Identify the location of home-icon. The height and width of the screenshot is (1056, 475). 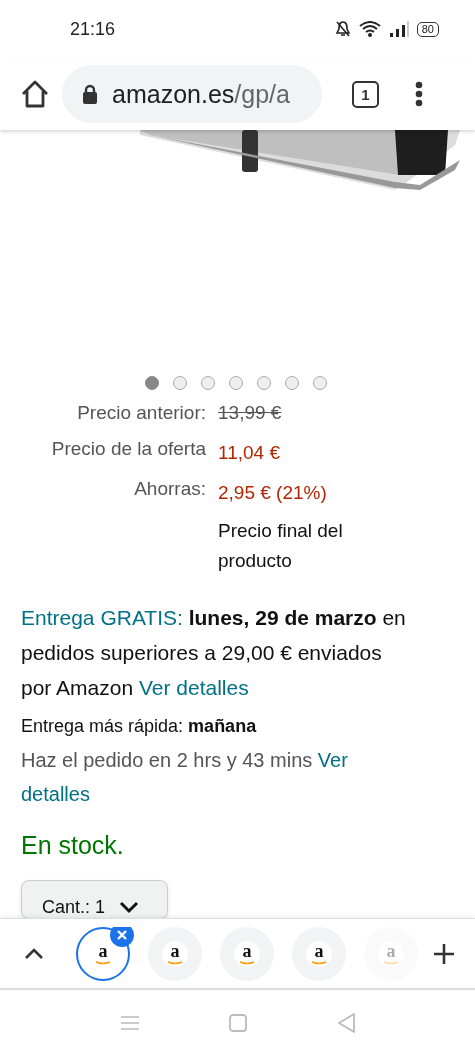
(35, 94).